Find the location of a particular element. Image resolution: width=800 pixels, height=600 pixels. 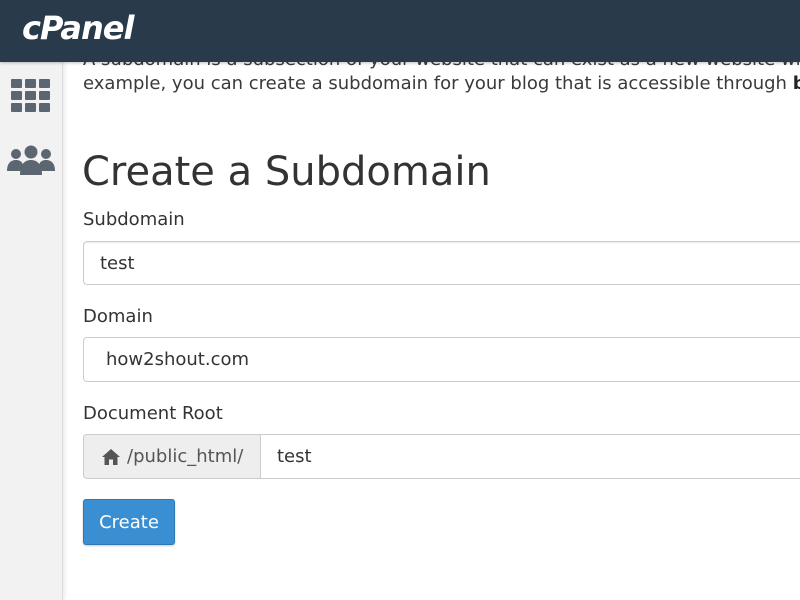

domain-select: how2shout.com is located at coordinates (441, 359).